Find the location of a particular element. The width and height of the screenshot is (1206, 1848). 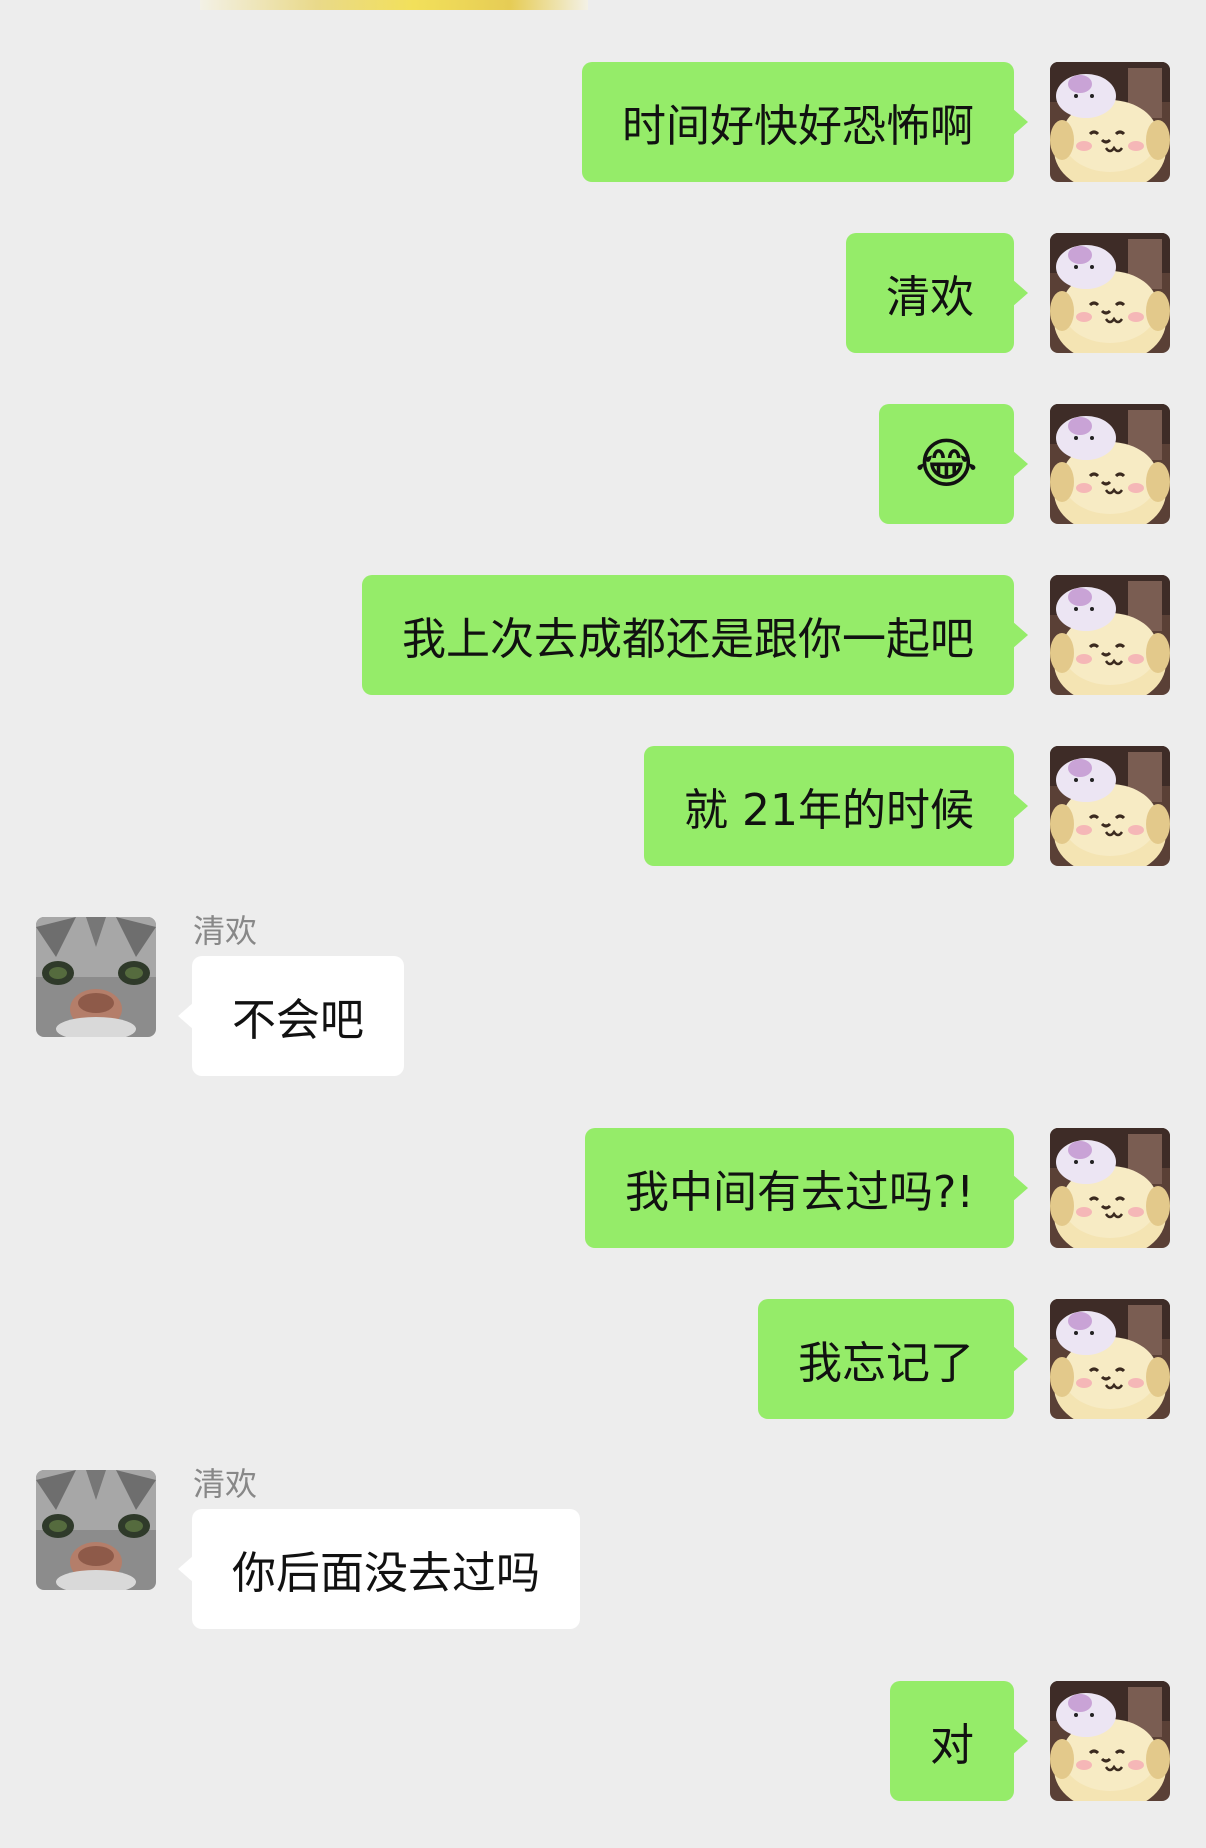

message-text: 清欢 is located at coordinates (930, 297).